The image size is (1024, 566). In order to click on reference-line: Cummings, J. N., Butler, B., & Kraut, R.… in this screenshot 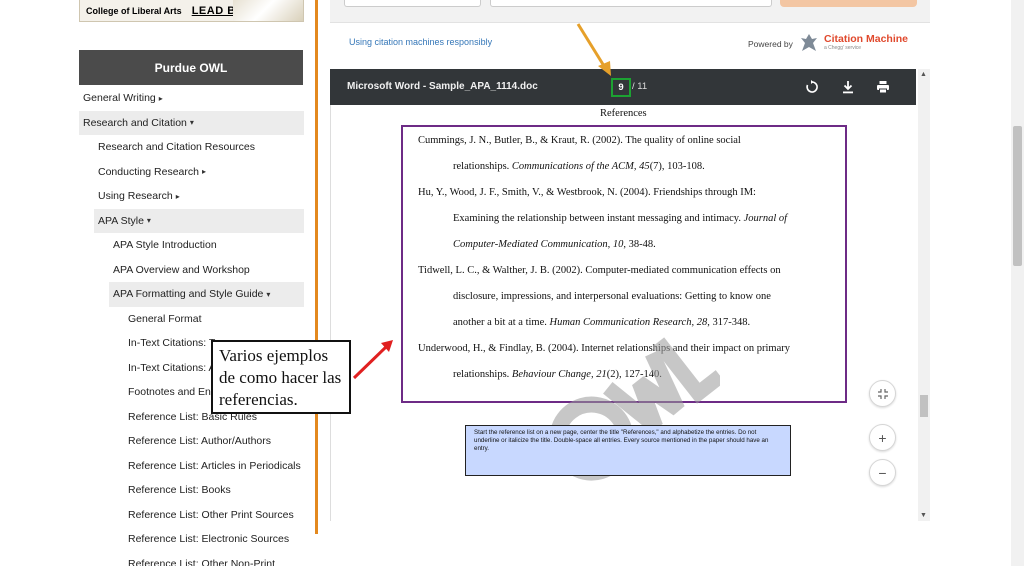, I will do `click(579, 140)`.